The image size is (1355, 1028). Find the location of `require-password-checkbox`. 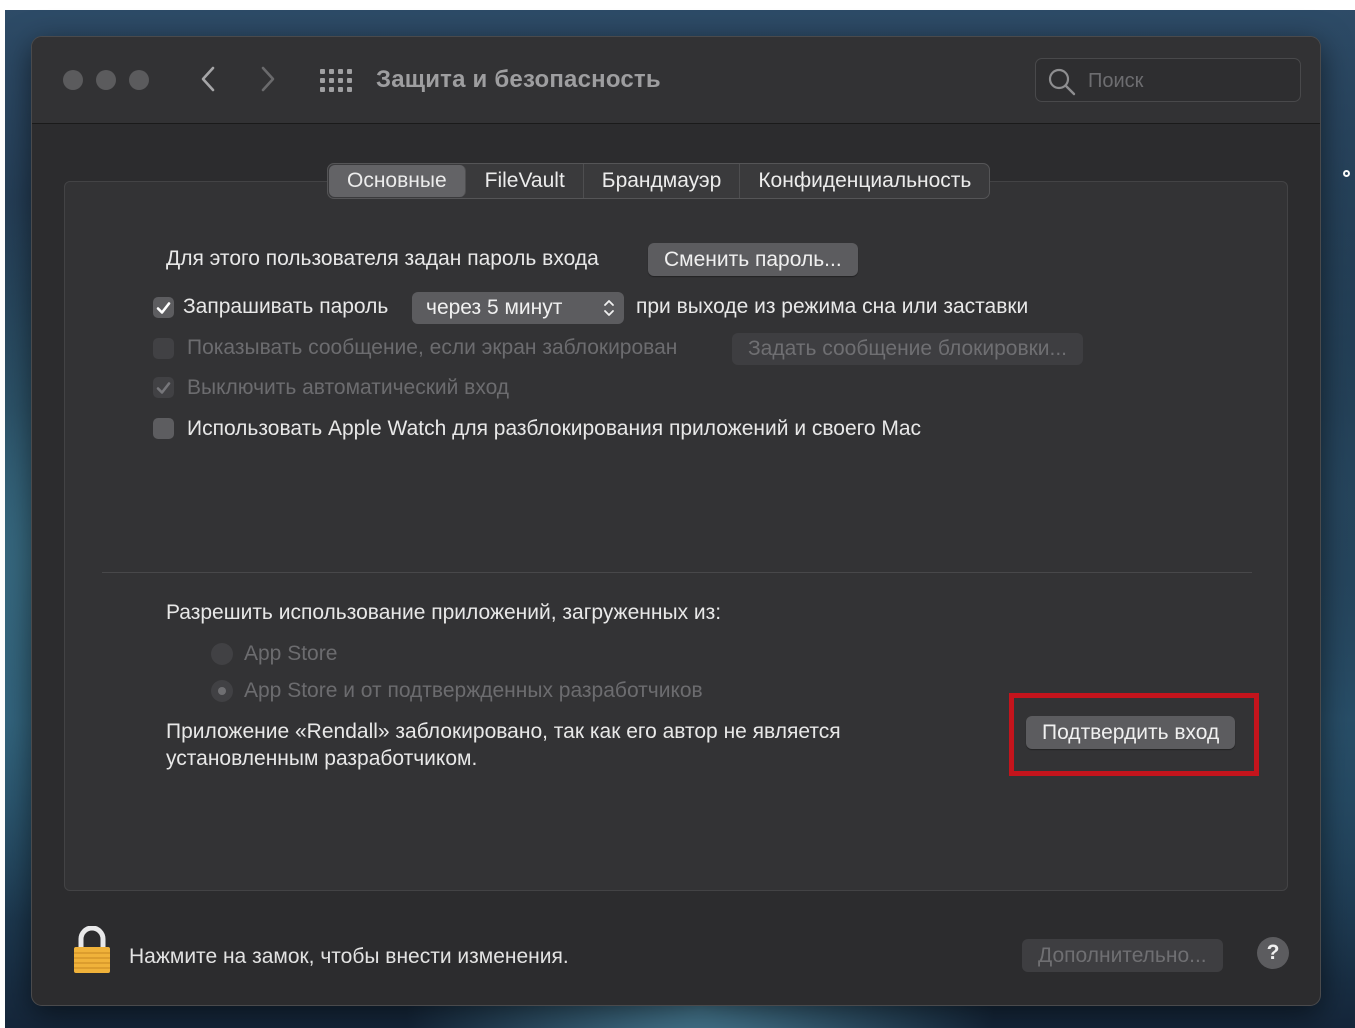

require-password-checkbox is located at coordinates (163, 307).